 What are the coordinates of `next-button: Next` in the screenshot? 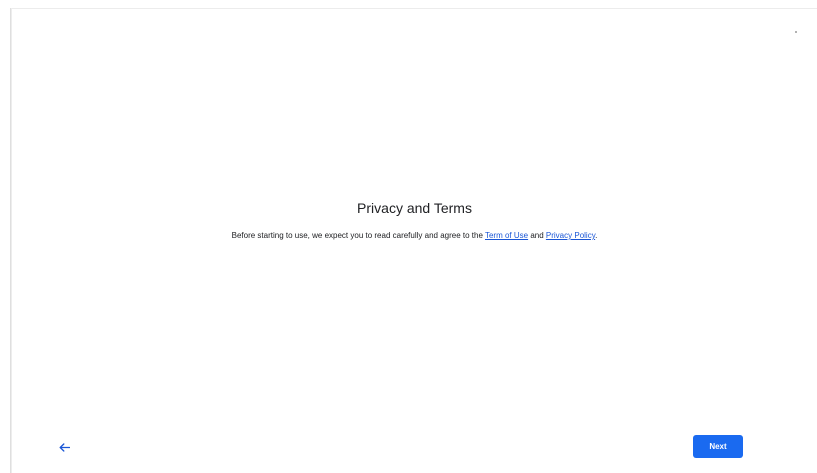 It's located at (718, 446).